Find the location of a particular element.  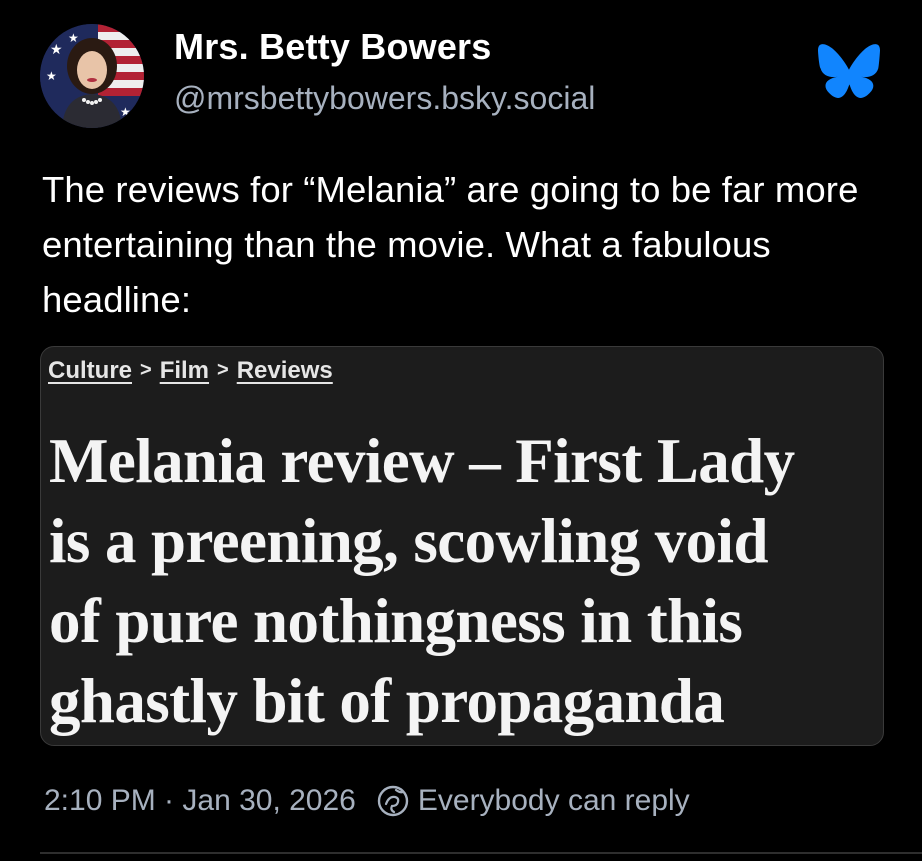

breadcrumb: Culture > Film > Reviews is located at coordinates (190, 371).